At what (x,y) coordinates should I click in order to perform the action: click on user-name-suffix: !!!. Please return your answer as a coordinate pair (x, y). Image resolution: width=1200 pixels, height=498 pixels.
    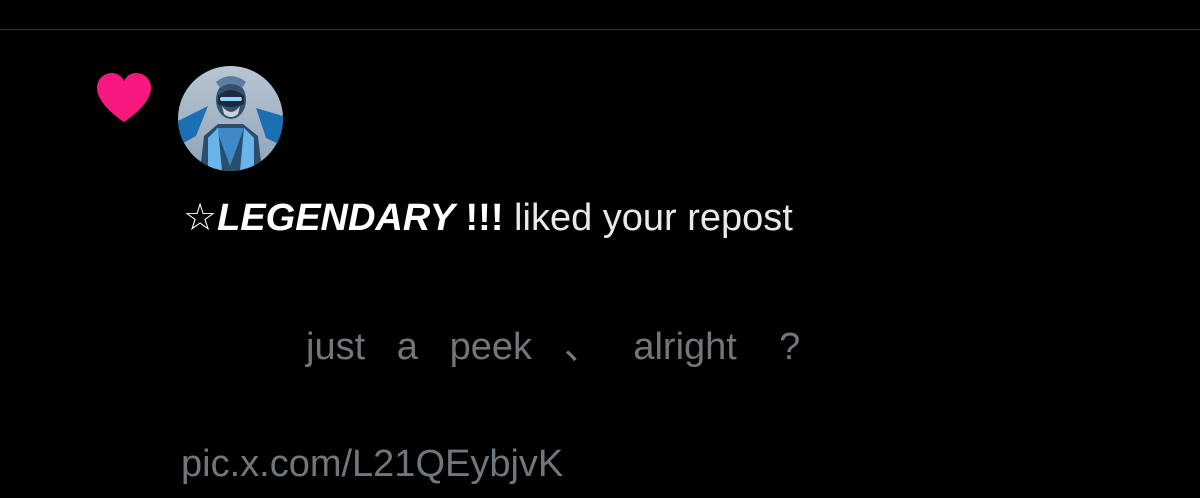
    Looking at the image, I should click on (479, 218).